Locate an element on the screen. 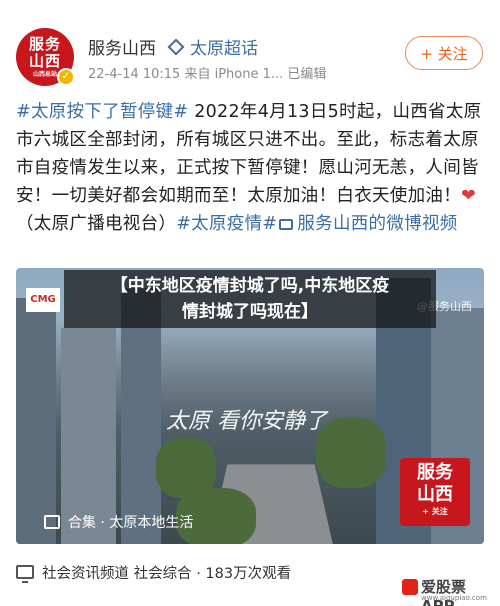 This screenshot has width=500, height=606. logo-line-2: 山西 is located at coordinates (435, 494).